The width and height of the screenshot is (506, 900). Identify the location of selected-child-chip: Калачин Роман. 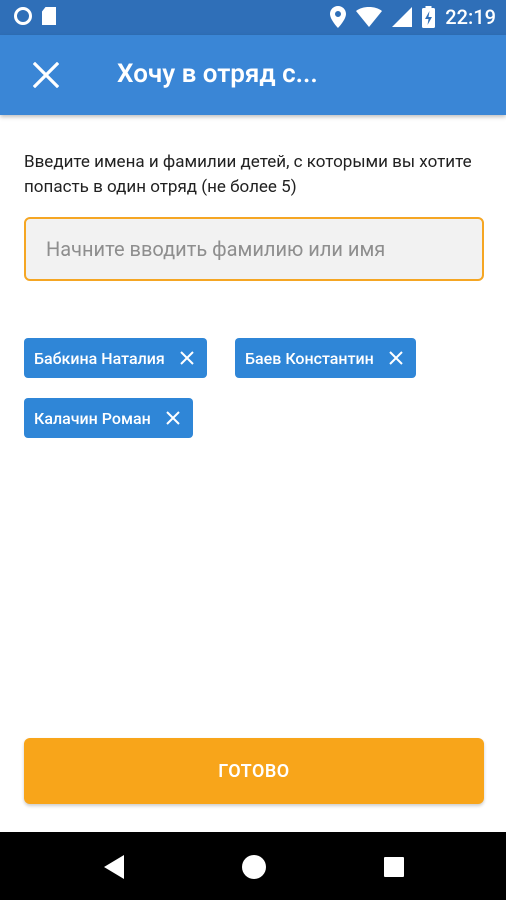
(108, 418).